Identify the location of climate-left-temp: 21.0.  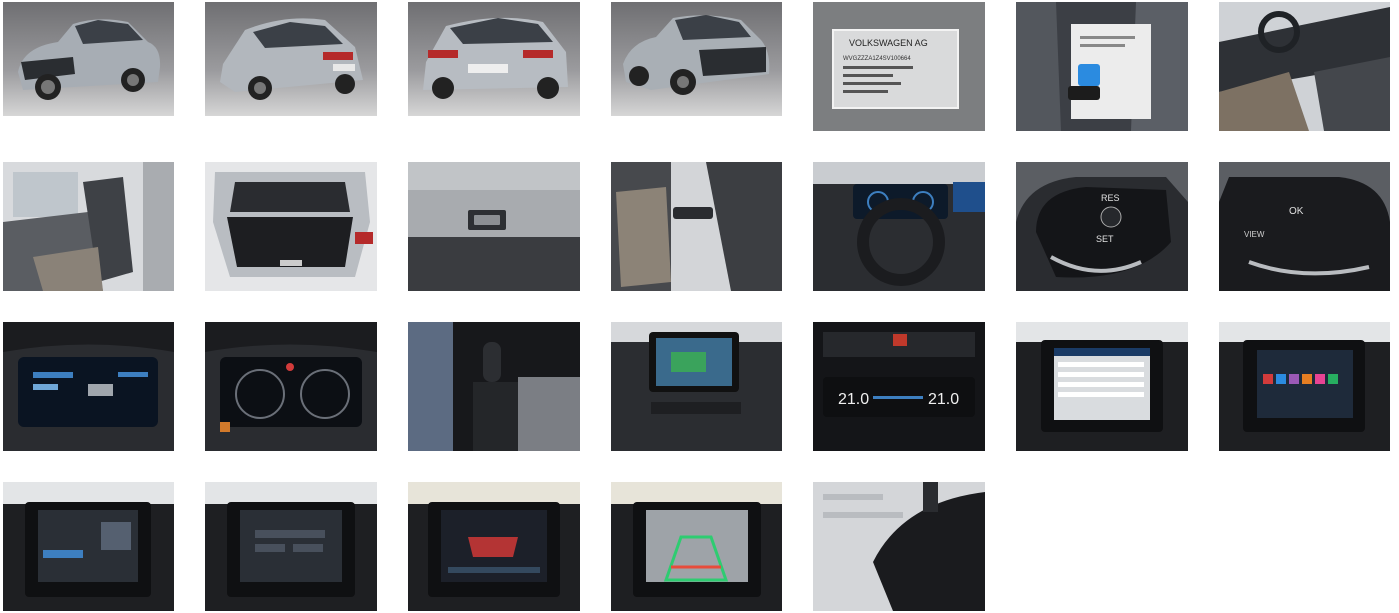
(853, 399).